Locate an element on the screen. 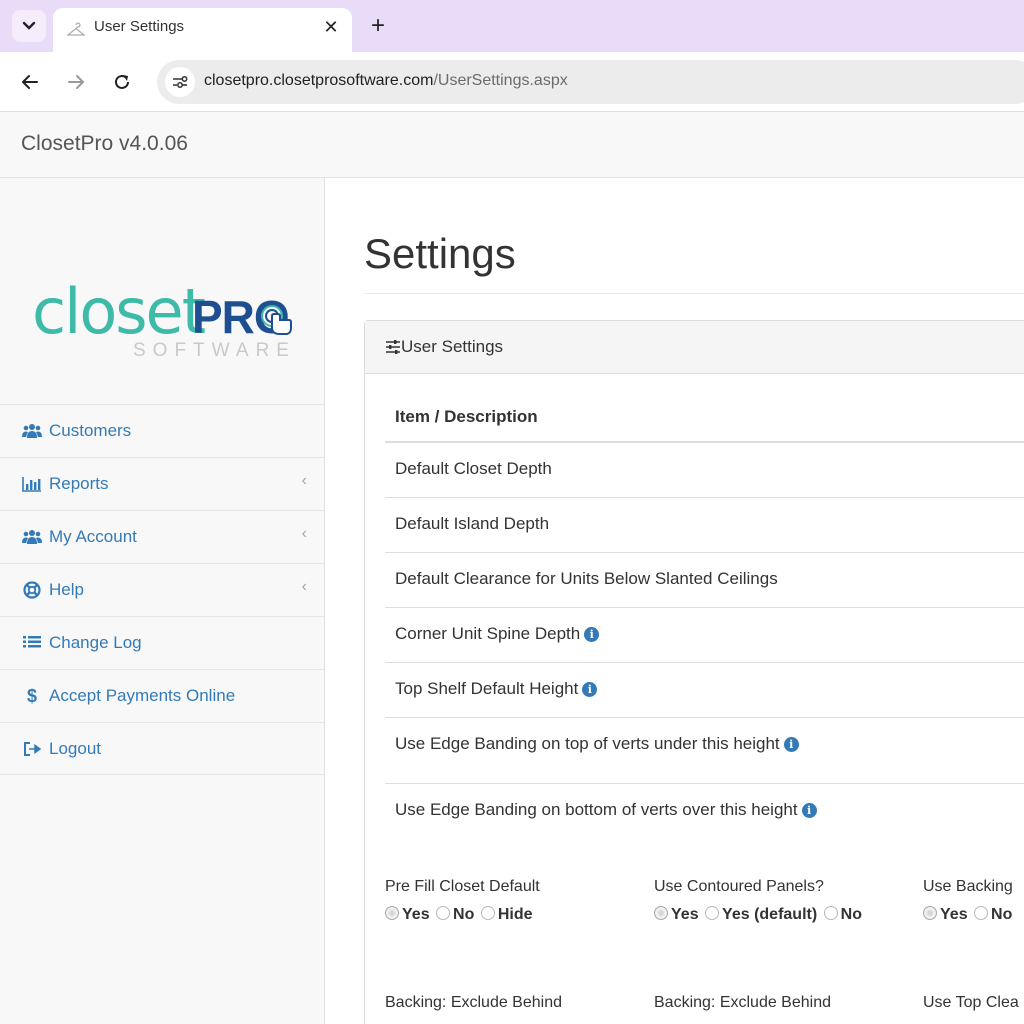 This screenshot has width=1024, height=1024. sidebar-item-customers: Customers is located at coordinates (162, 430).